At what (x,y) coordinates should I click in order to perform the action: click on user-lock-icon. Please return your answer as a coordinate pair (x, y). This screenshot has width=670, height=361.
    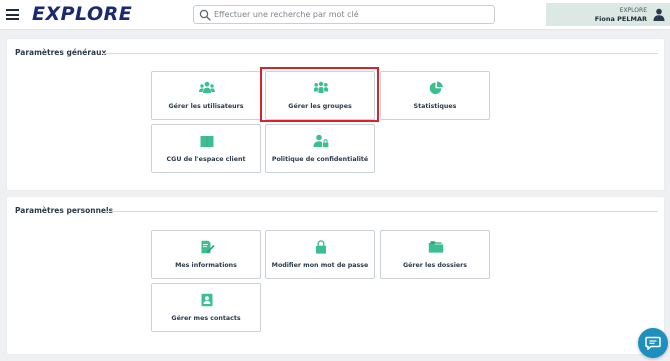
    Looking at the image, I should click on (321, 141).